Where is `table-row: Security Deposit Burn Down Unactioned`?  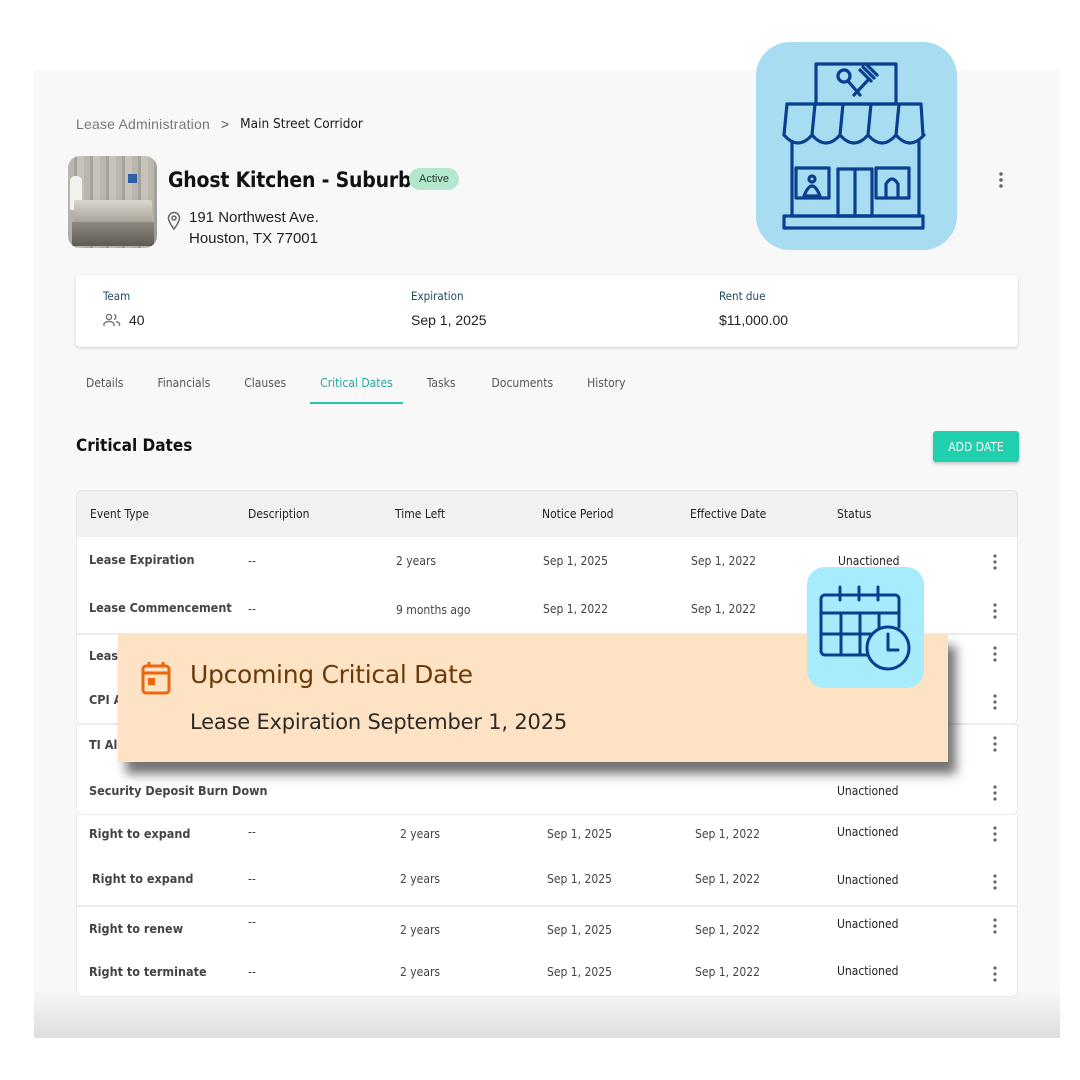
table-row: Security Deposit Burn Down Unactioned is located at coordinates (547, 794).